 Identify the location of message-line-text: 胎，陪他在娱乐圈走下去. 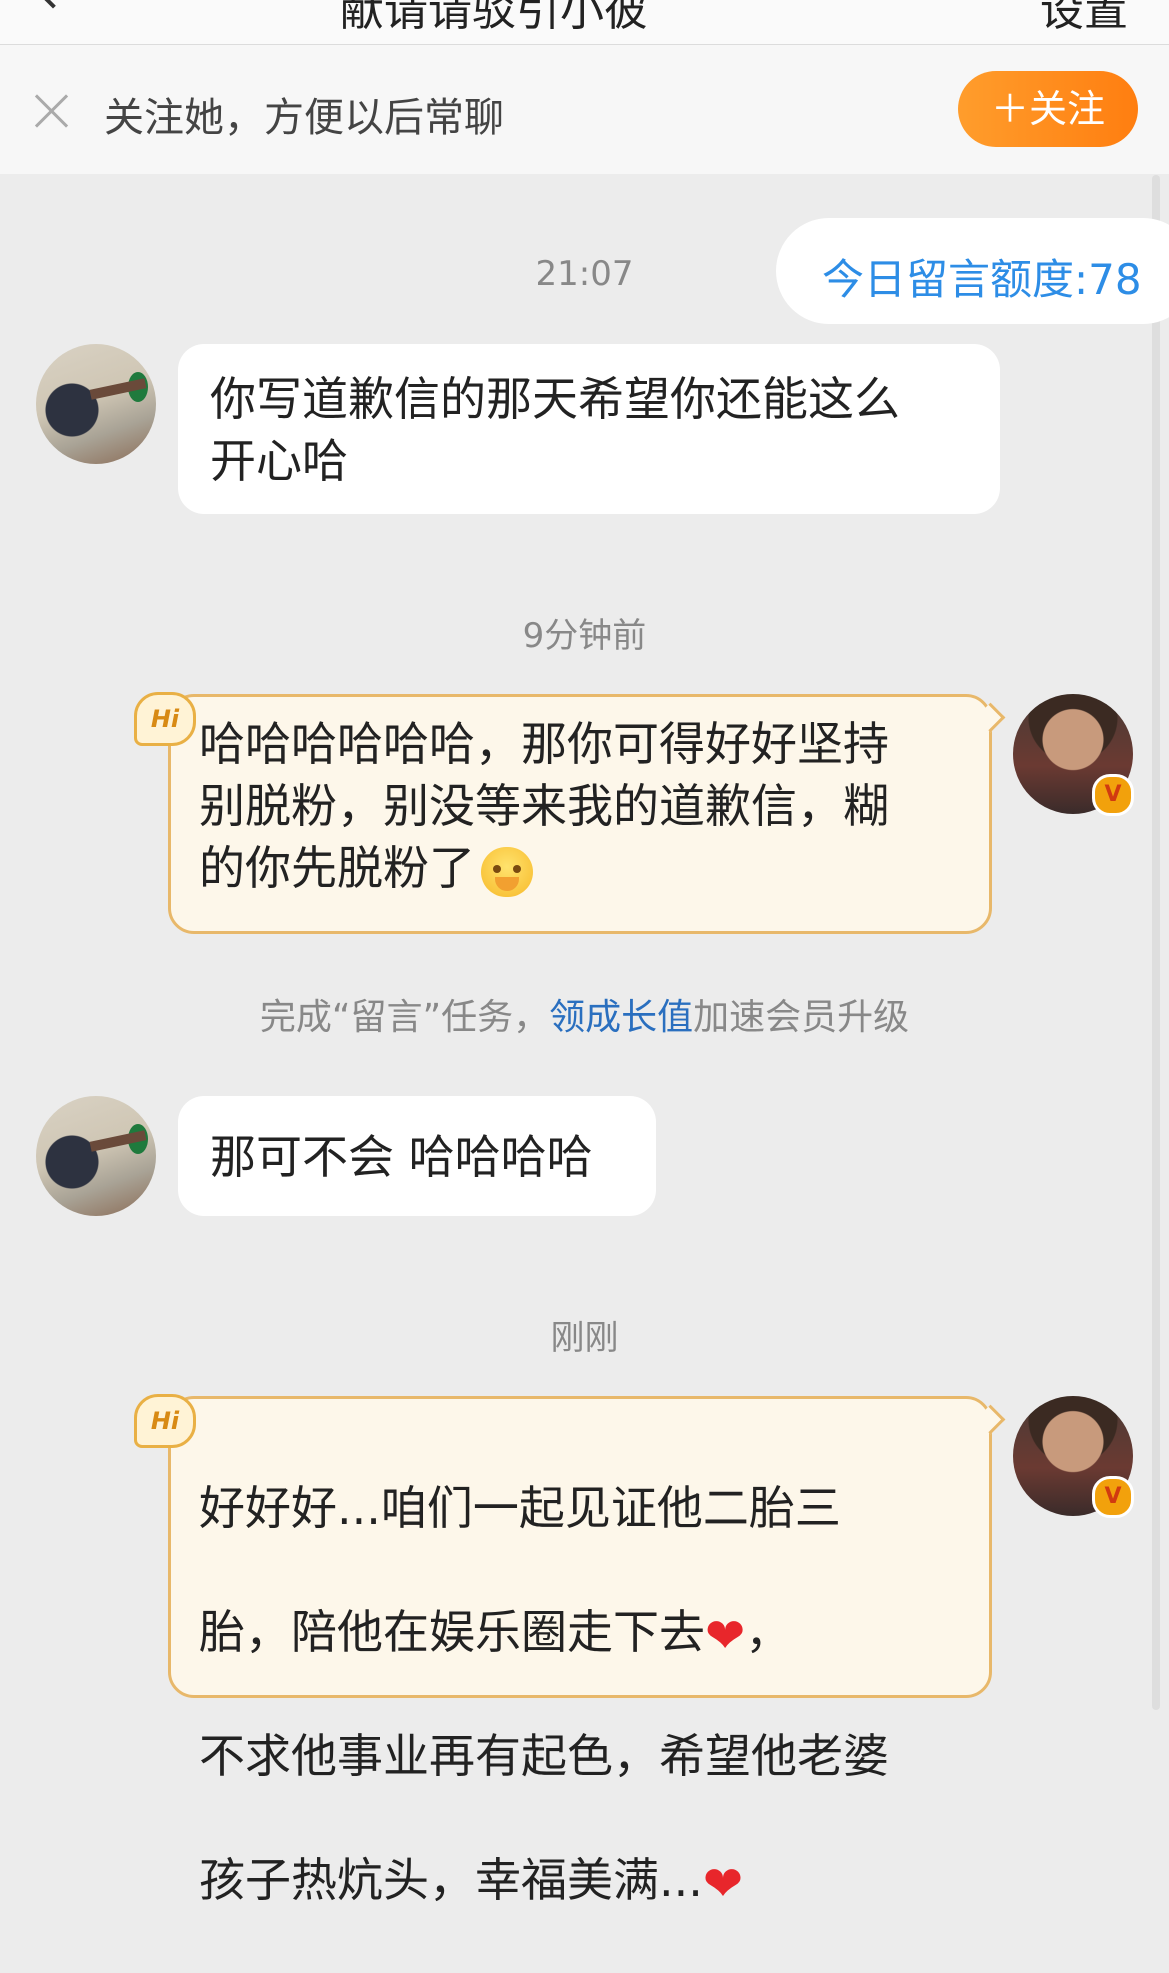
(452, 1632).